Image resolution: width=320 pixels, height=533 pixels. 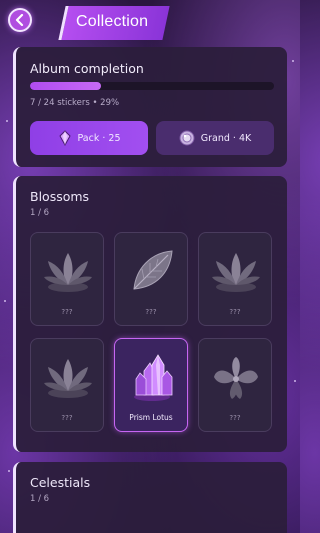 I want to click on section-title: Blossoms, so click(x=60, y=196).